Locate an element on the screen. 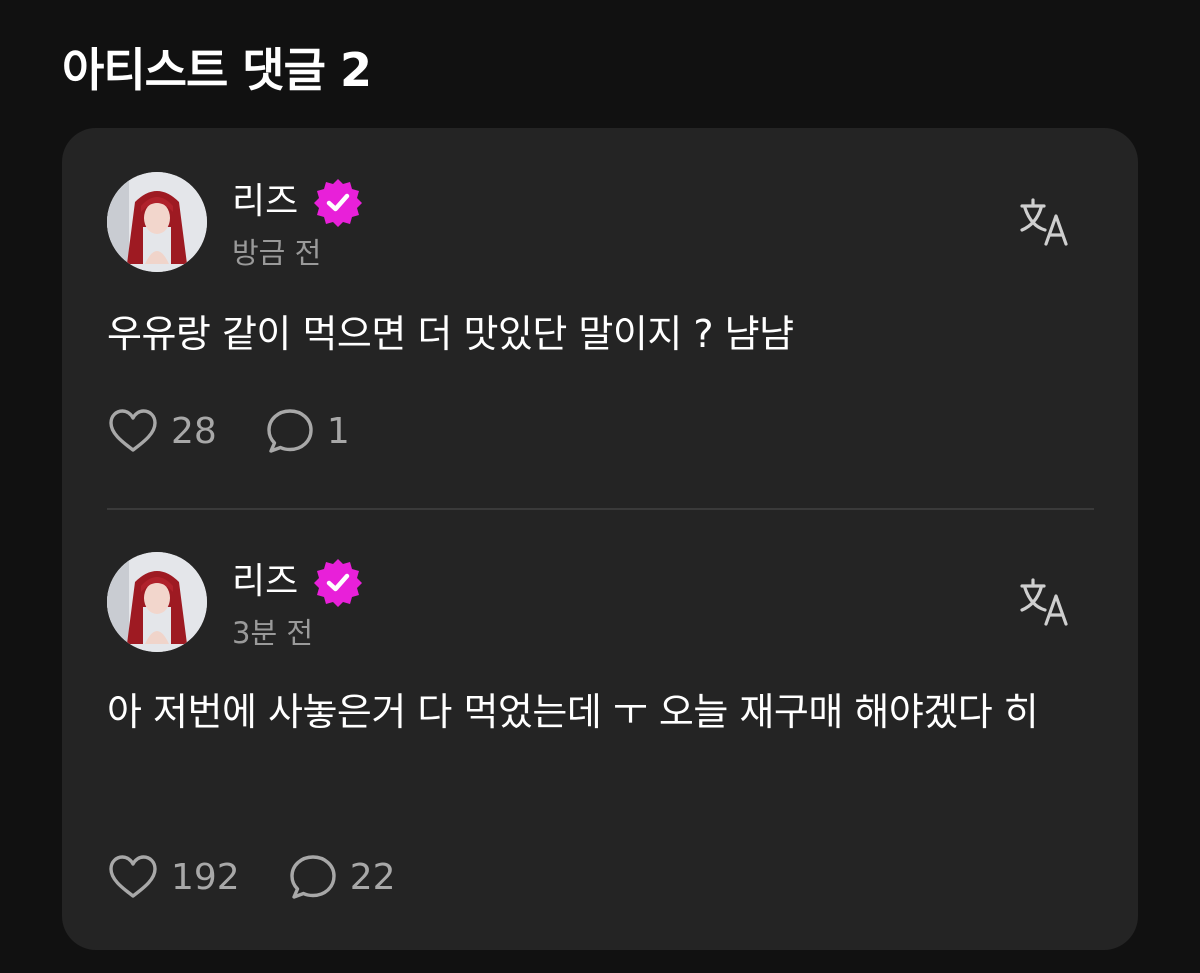 The image size is (1200, 973). like-count: 192 is located at coordinates (205, 877).